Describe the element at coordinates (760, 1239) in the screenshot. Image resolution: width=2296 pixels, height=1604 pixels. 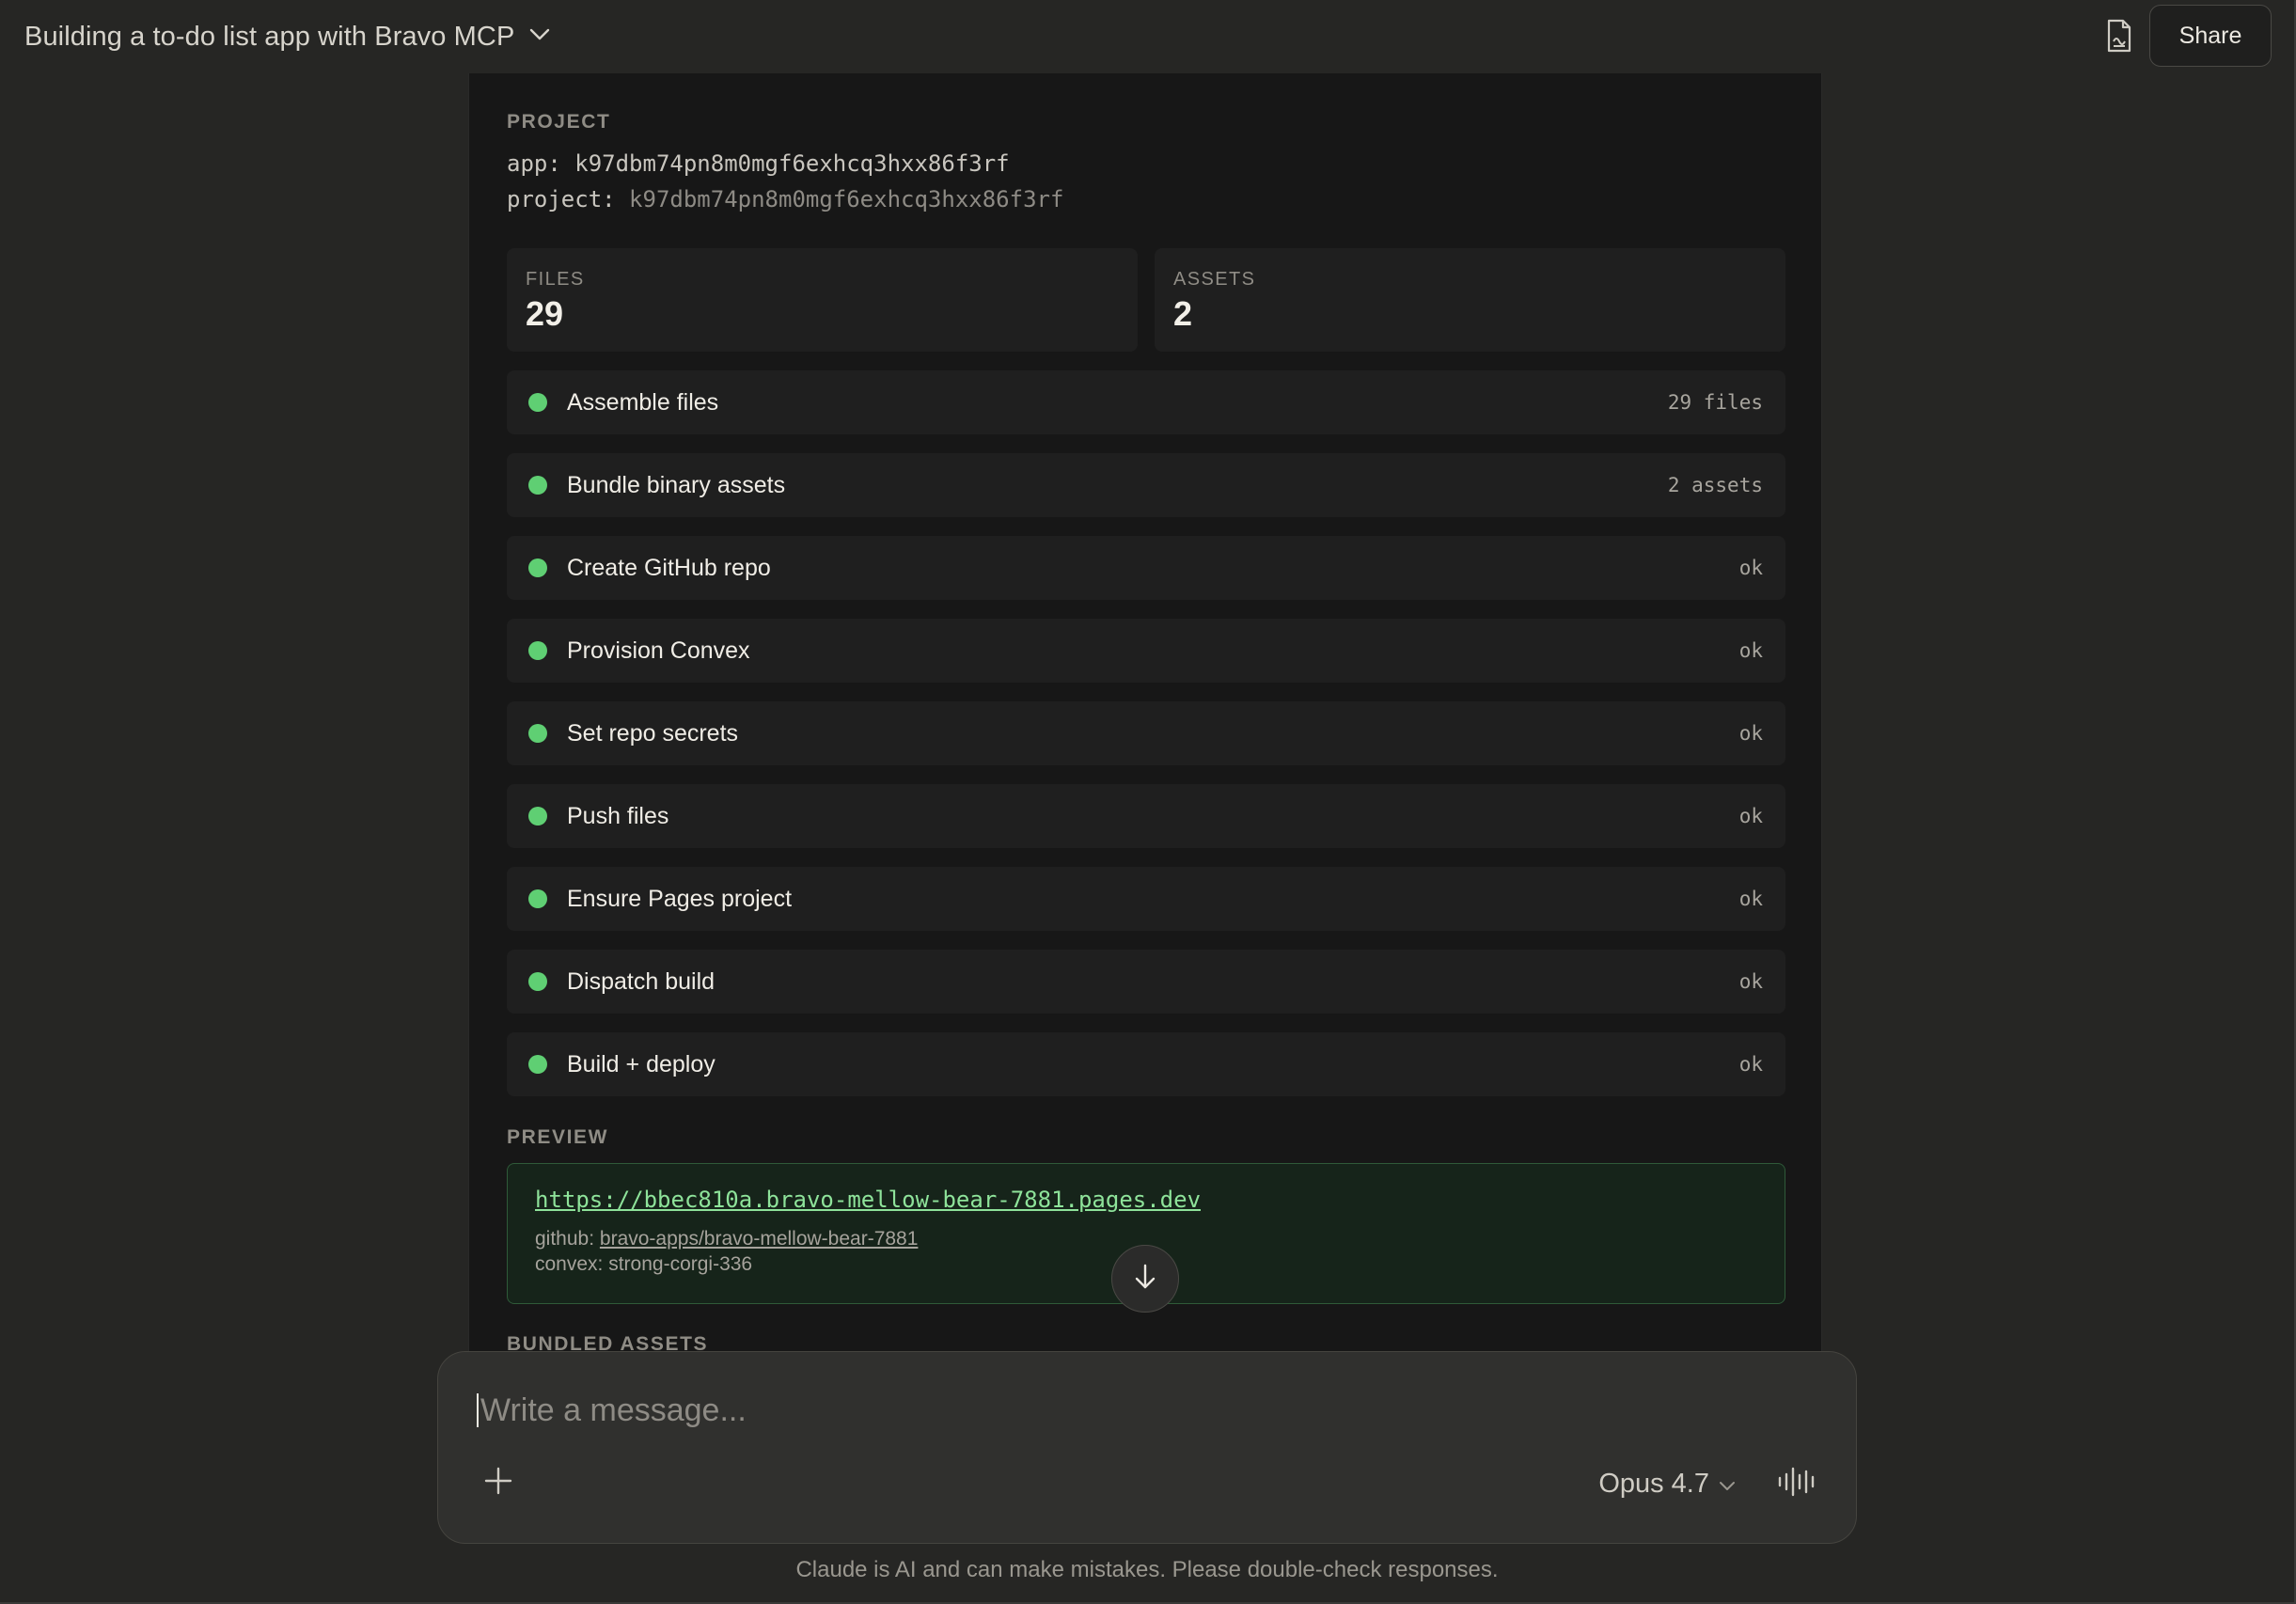
I see `github-repo-link: bravo-apps/bravo-mellow-bear-7881` at that location.